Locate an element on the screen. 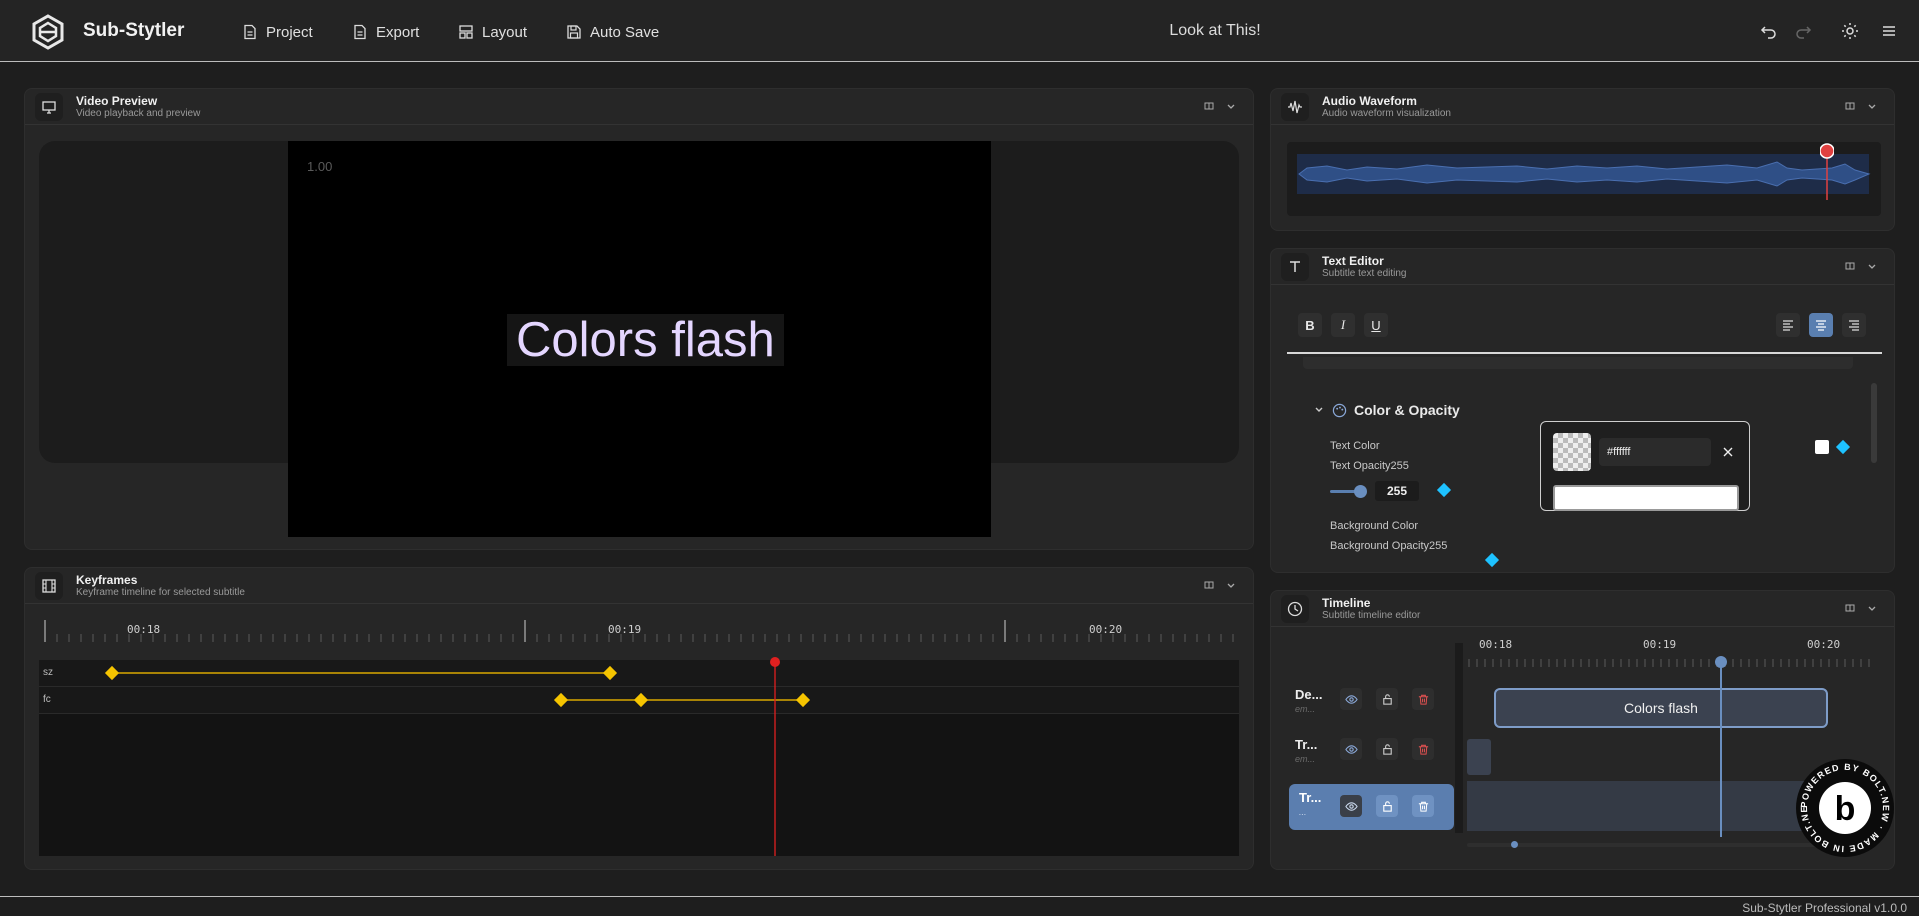 The image size is (1919, 916). bold-button: B is located at coordinates (1310, 325).